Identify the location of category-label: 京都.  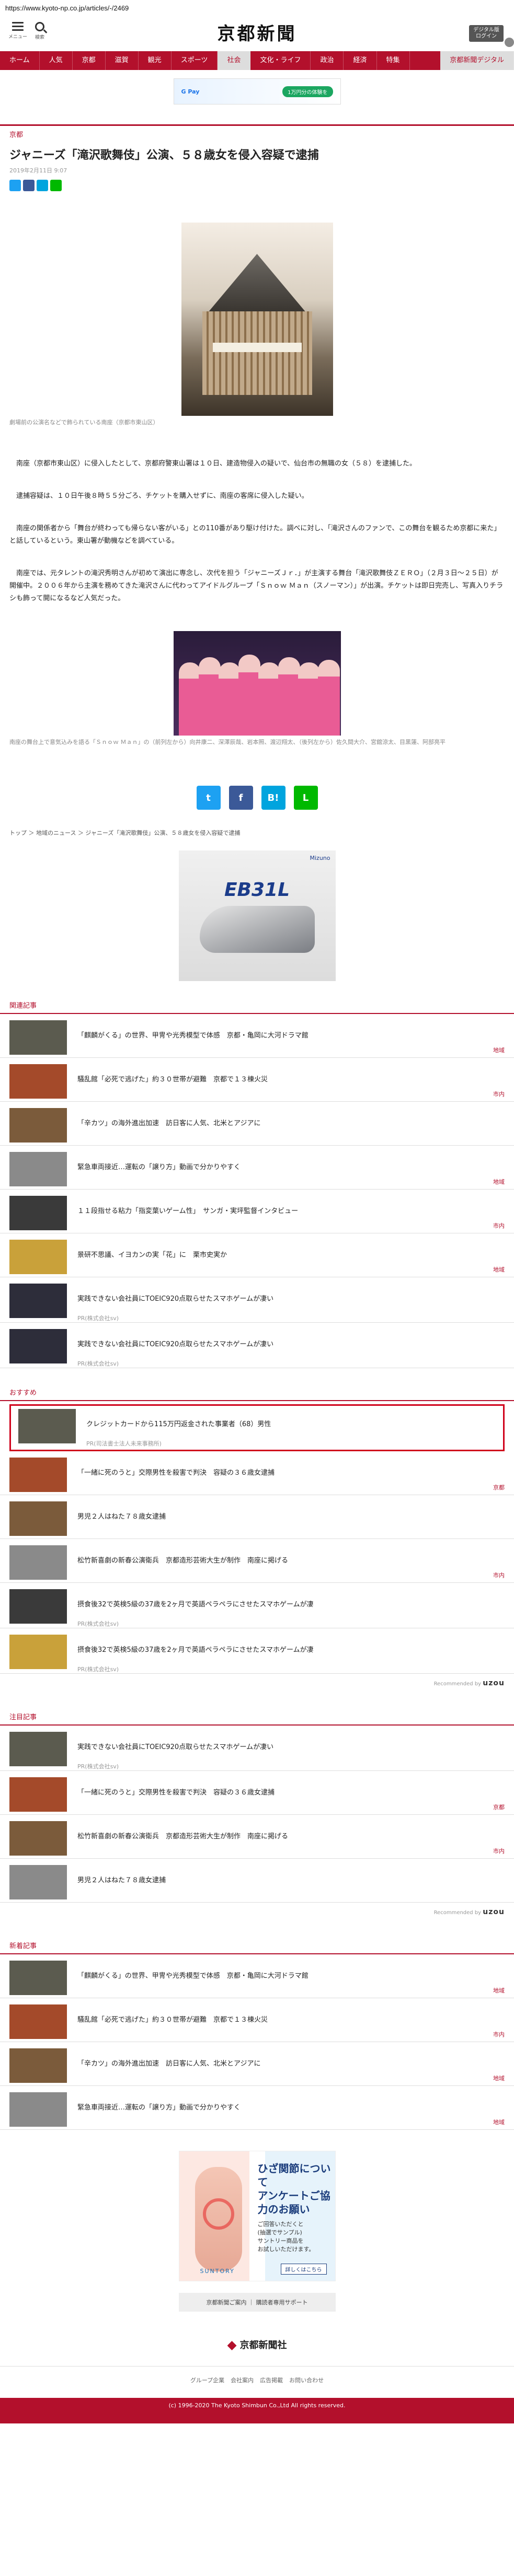
(257, 134).